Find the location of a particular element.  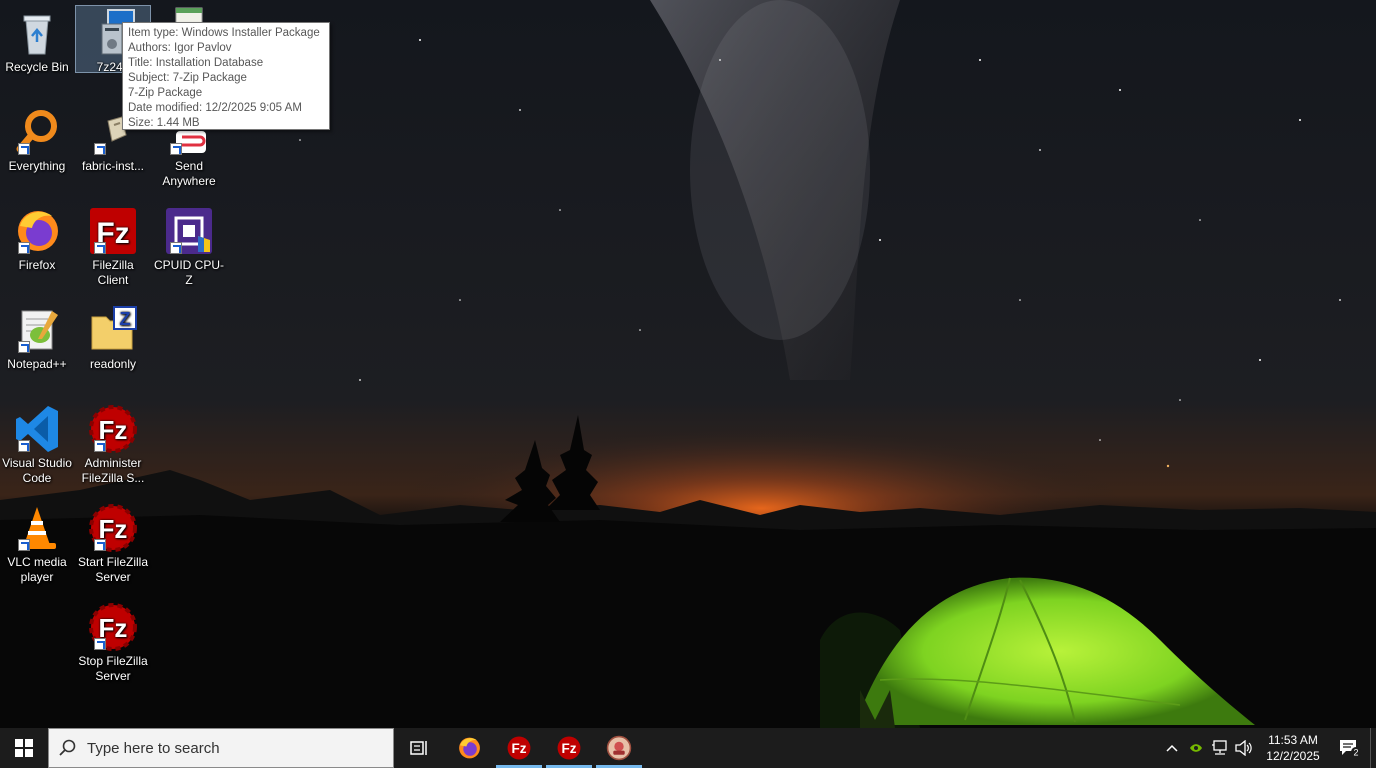

windows-logo-icon is located at coordinates (24, 748).